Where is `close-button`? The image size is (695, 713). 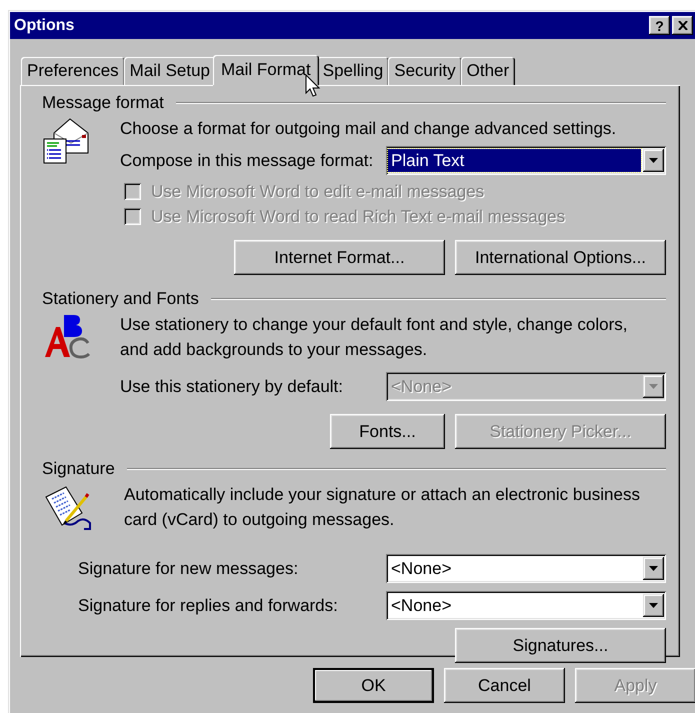
close-button is located at coordinates (682, 25).